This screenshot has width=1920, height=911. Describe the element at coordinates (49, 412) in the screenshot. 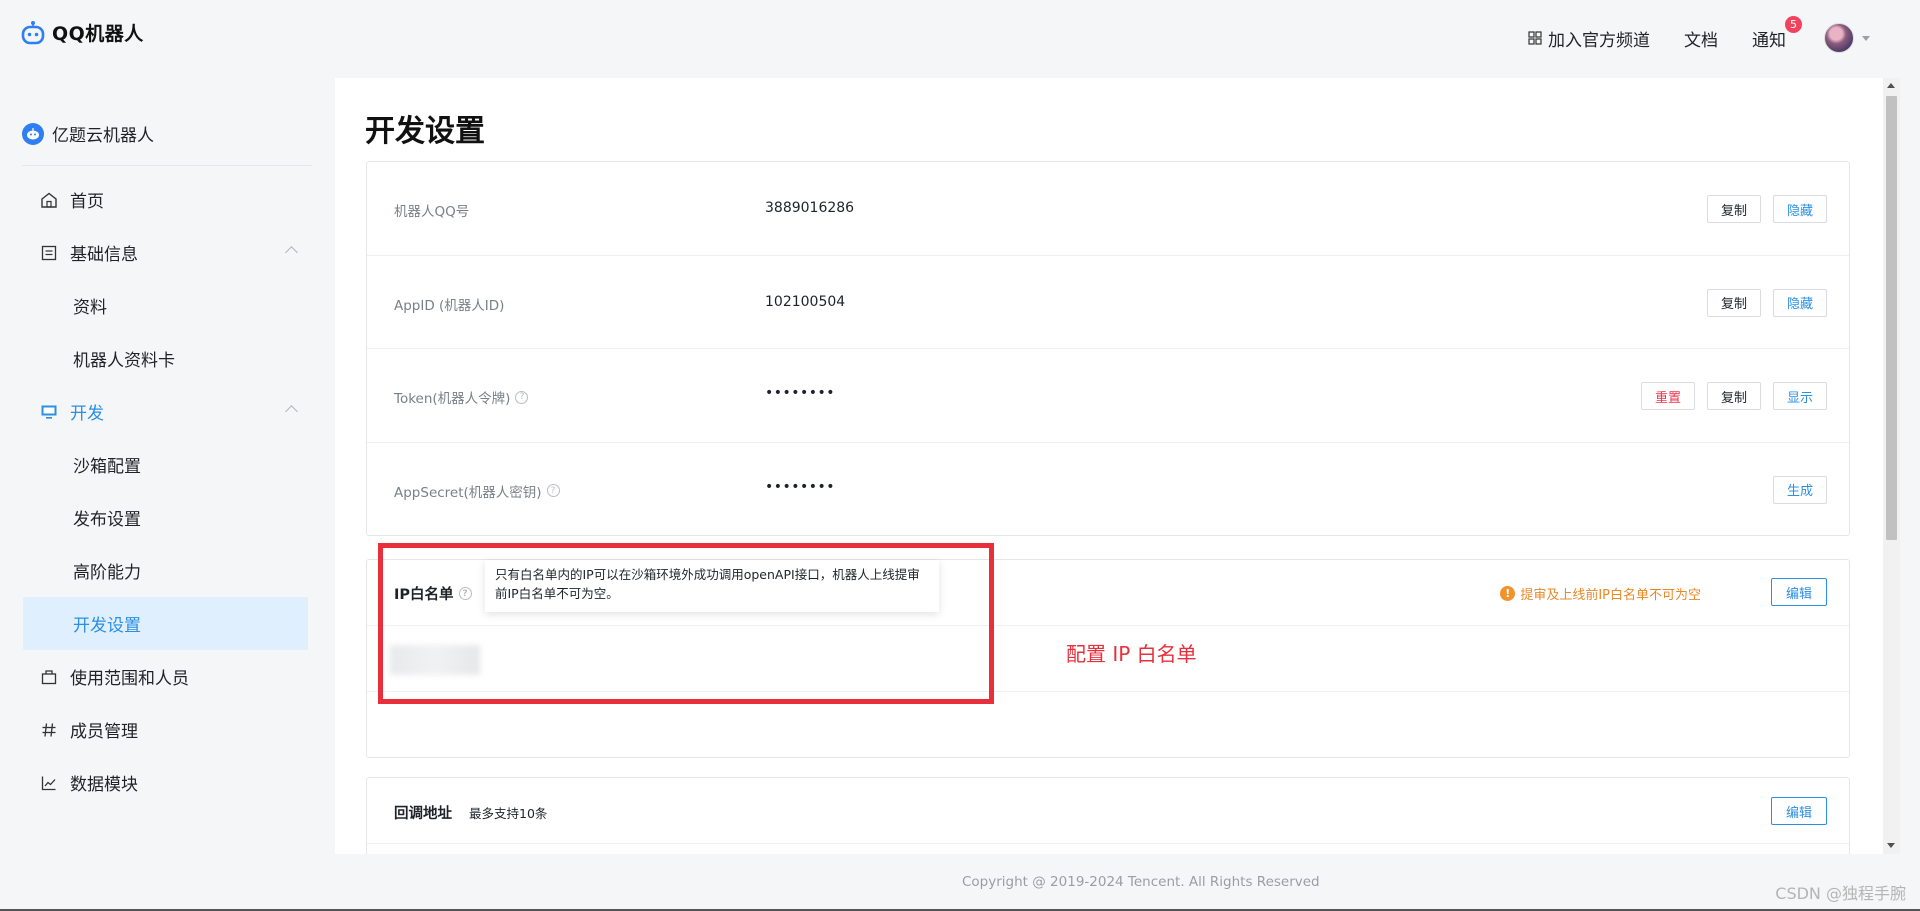

I see `monitor-icon` at that location.